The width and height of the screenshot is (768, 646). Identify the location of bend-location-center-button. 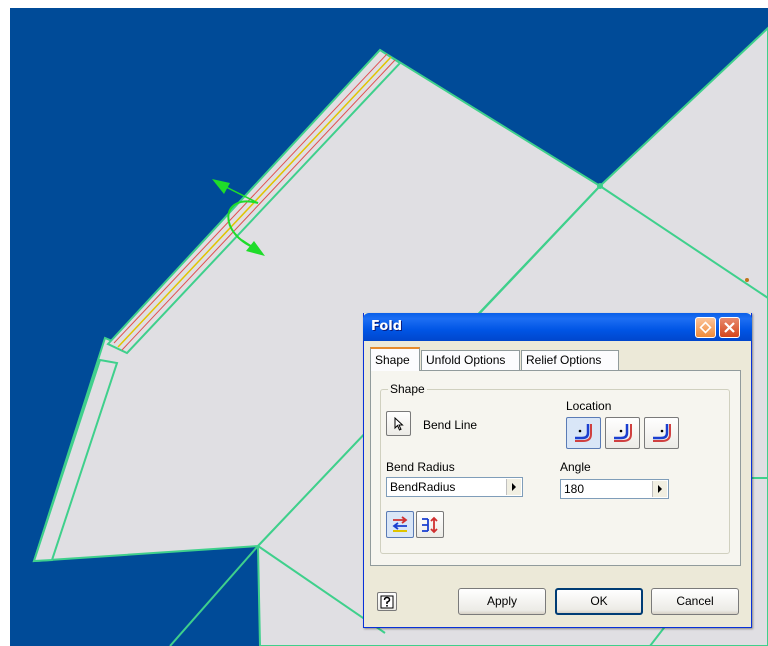
(622, 433).